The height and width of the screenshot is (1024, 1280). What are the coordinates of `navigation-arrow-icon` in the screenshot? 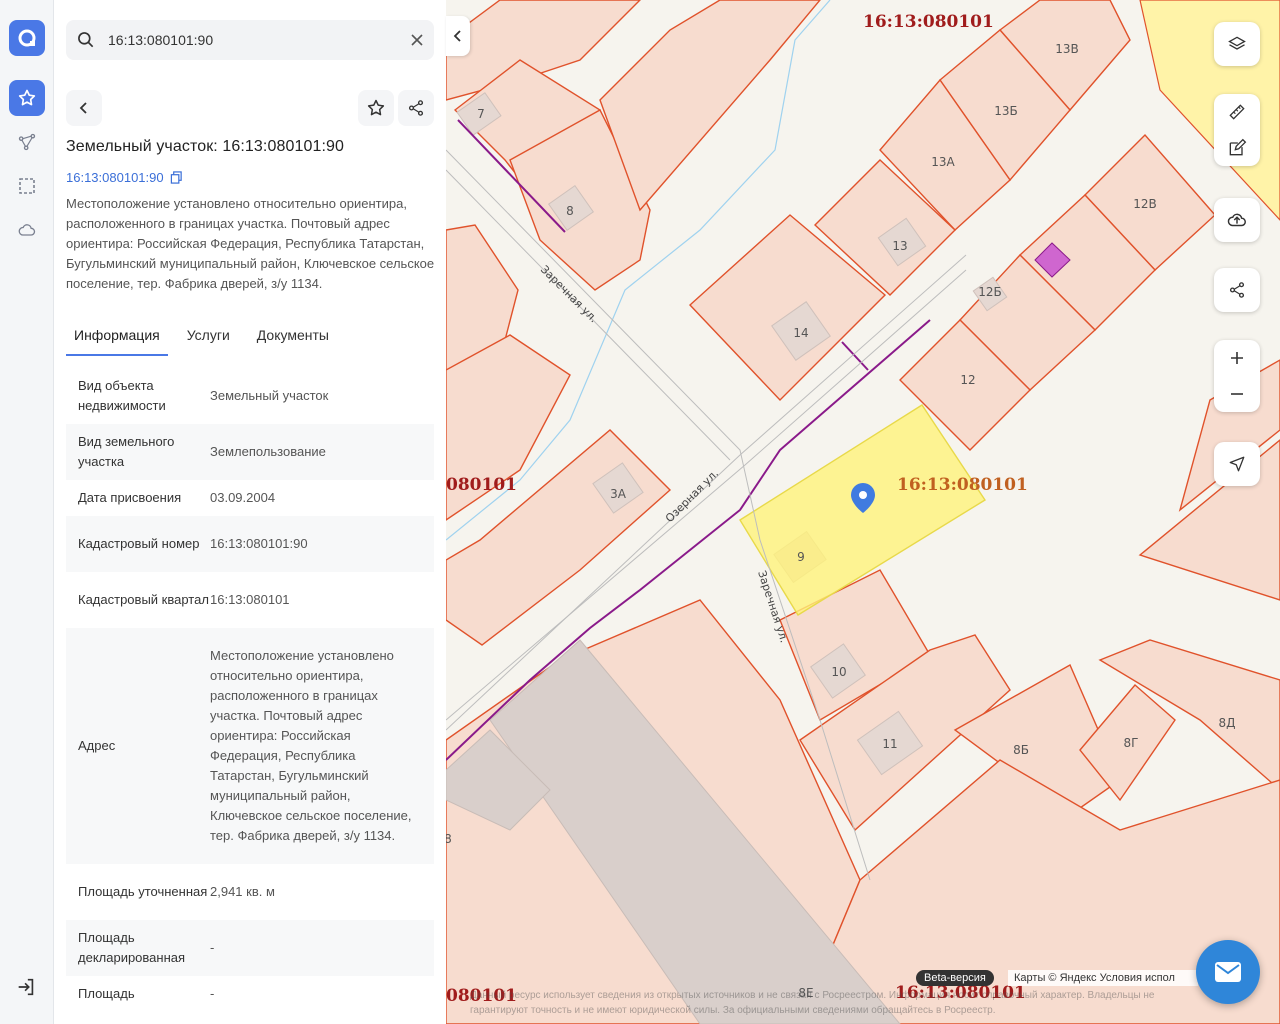 It's located at (1237, 464).